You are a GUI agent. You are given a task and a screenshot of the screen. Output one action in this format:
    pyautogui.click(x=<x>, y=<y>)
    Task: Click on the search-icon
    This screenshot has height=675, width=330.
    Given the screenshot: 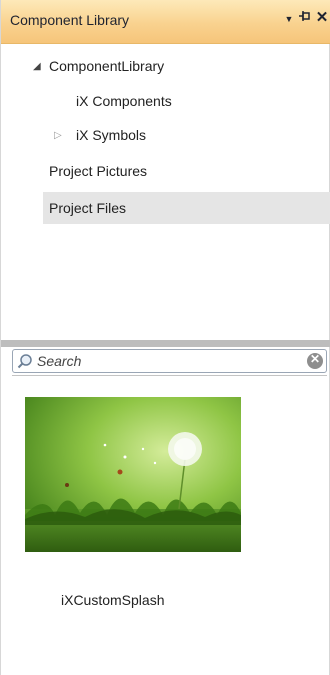 What is the action you would take?
    pyautogui.click(x=24, y=361)
    